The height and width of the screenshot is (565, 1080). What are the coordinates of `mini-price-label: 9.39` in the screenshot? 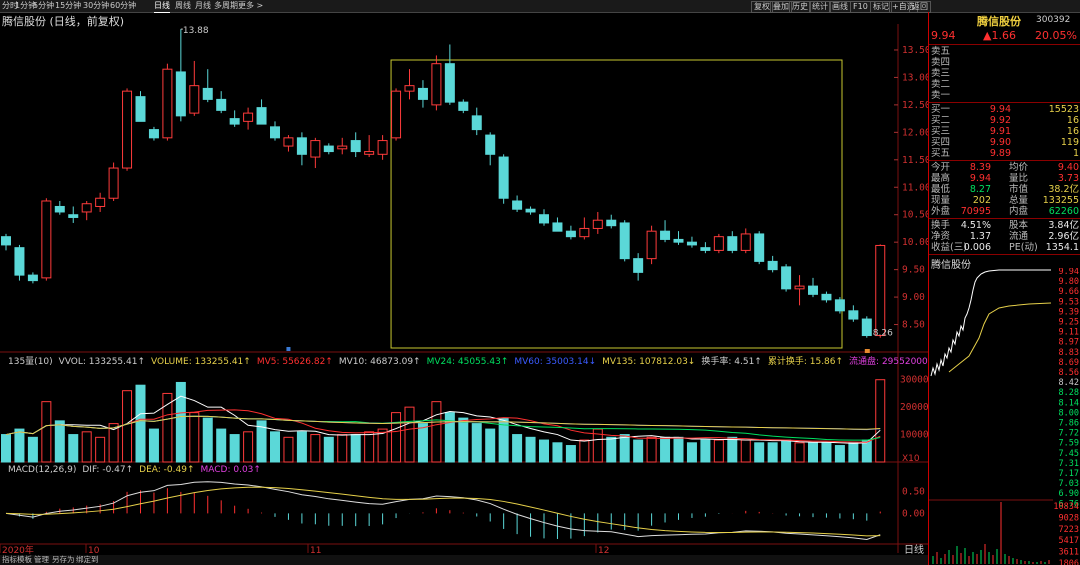 It's located at (1069, 312).